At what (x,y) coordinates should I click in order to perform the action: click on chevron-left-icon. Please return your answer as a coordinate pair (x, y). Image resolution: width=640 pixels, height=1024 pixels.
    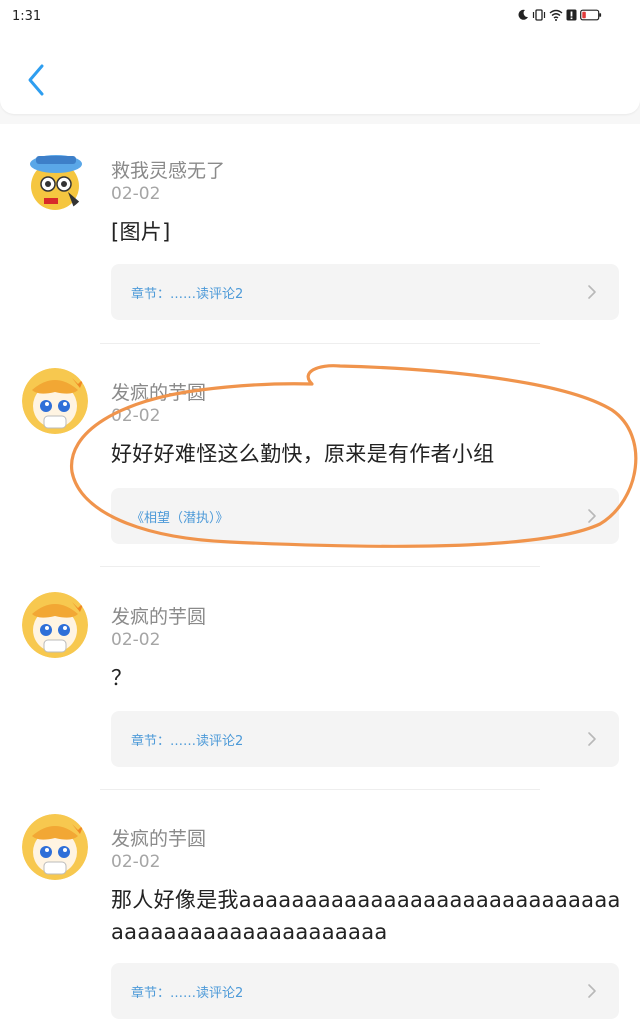
    Looking at the image, I should click on (36, 80).